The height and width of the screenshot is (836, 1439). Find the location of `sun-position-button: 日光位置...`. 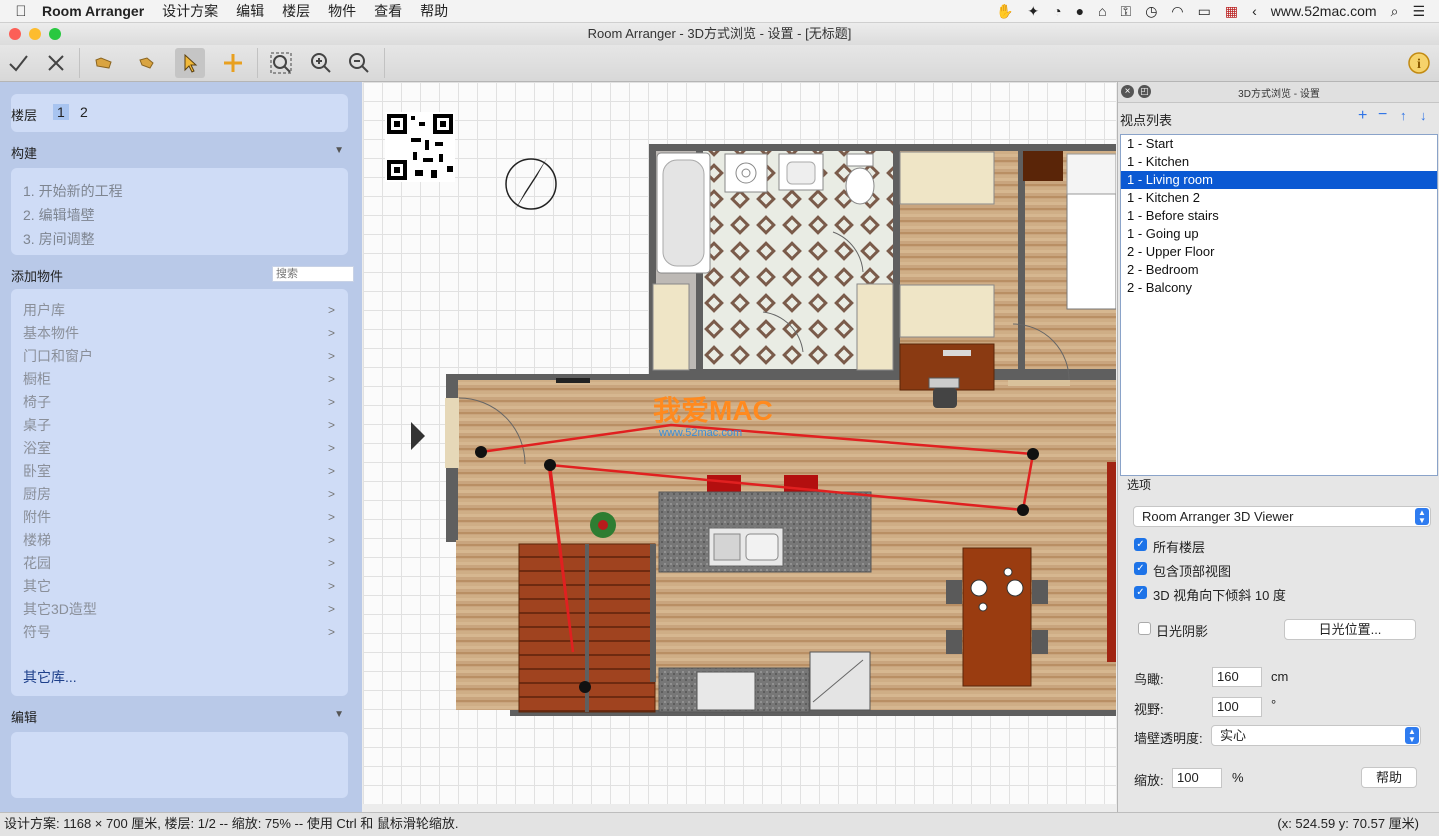

sun-position-button: 日光位置... is located at coordinates (1350, 629).